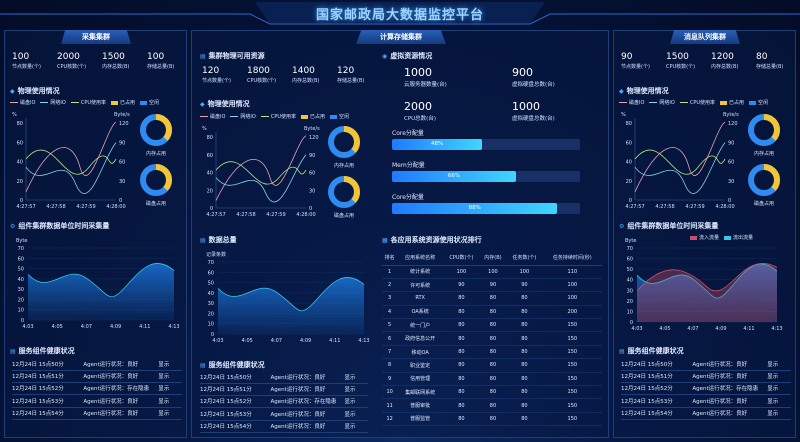 Image resolution: width=800 pixels, height=442 pixels. I want to click on x-tick: 4:05, so click(664, 329).